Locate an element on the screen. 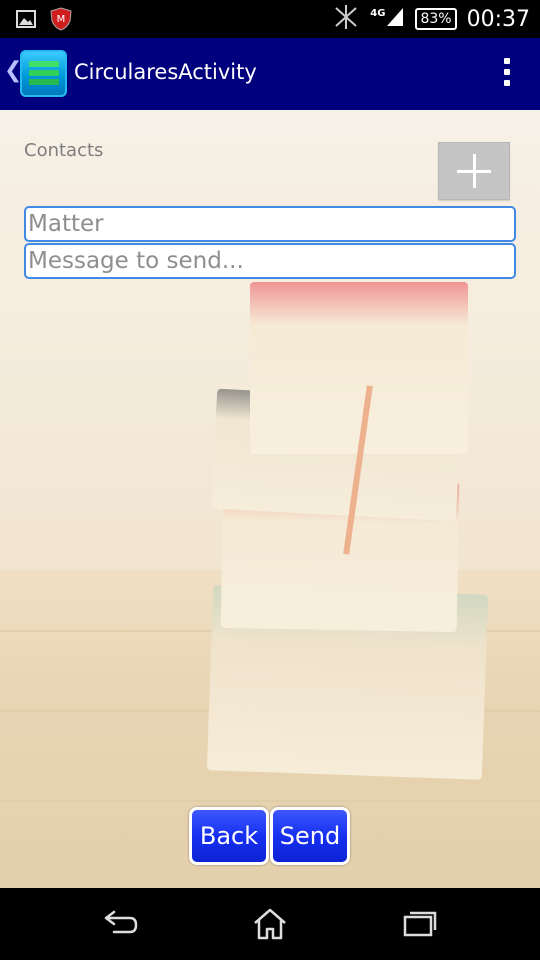 The width and height of the screenshot is (540, 960). status-bar: M 4G 83% 00:37 is located at coordinates (270, 19).